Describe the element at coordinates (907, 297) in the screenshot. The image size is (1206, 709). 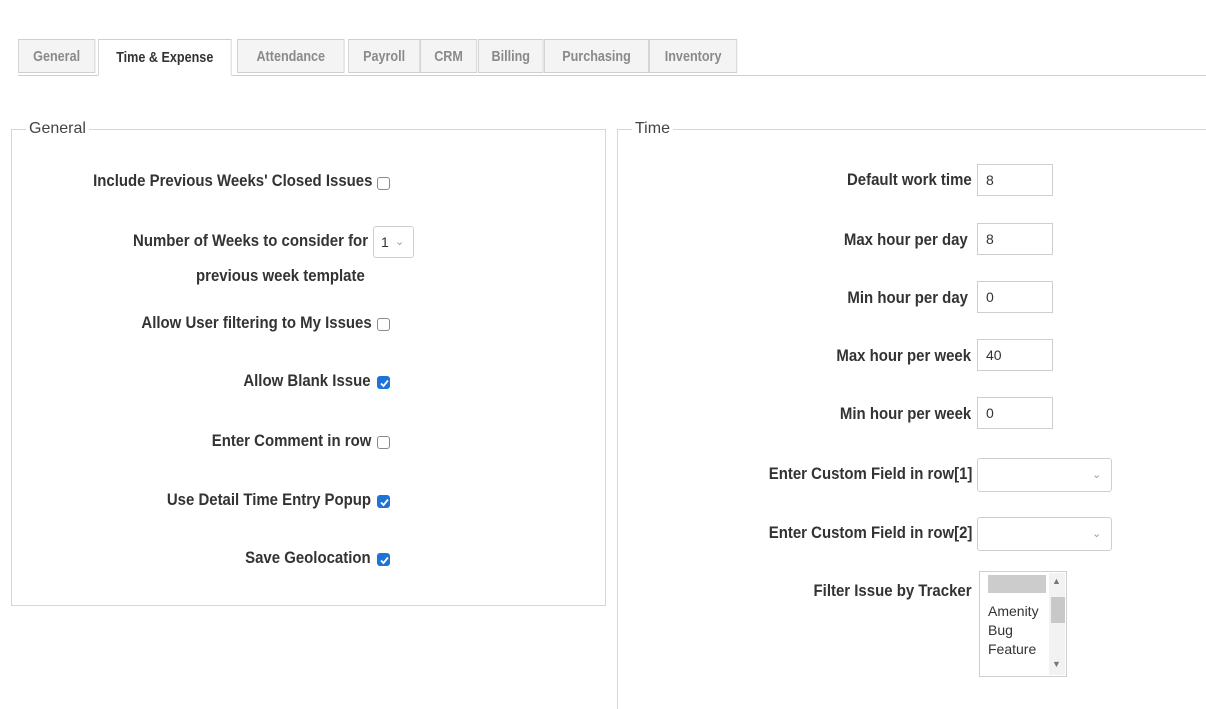
I see `min-day-label: Min hour per day` at that location.